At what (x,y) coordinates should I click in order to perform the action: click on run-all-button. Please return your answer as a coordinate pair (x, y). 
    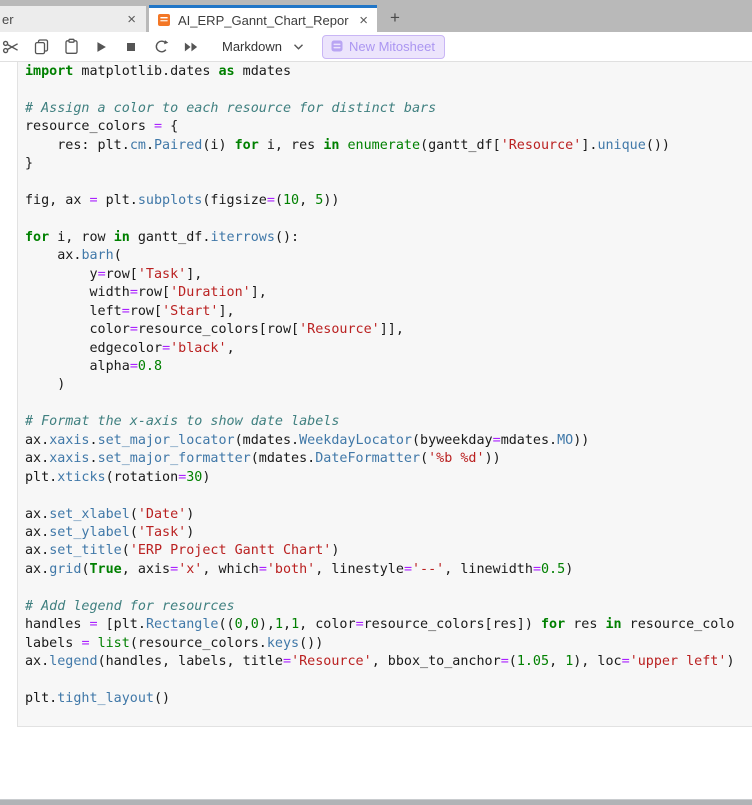
    Looking at the image, I should click on (191, 47).